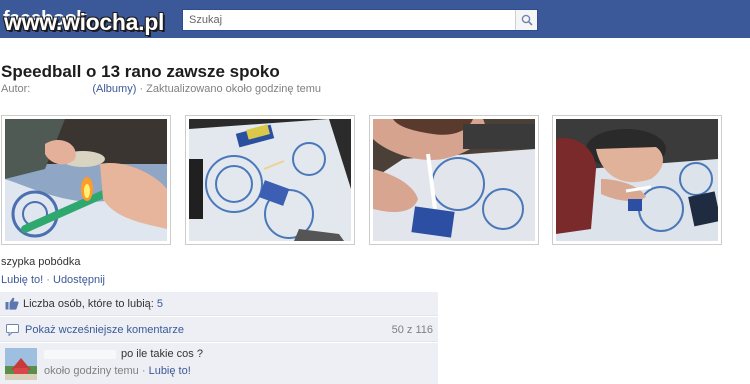  What do you see at coordinates (84, 22) in the screenshot?
I see `watermark: www.wiocha.pl` at bounding box center [84, 22].